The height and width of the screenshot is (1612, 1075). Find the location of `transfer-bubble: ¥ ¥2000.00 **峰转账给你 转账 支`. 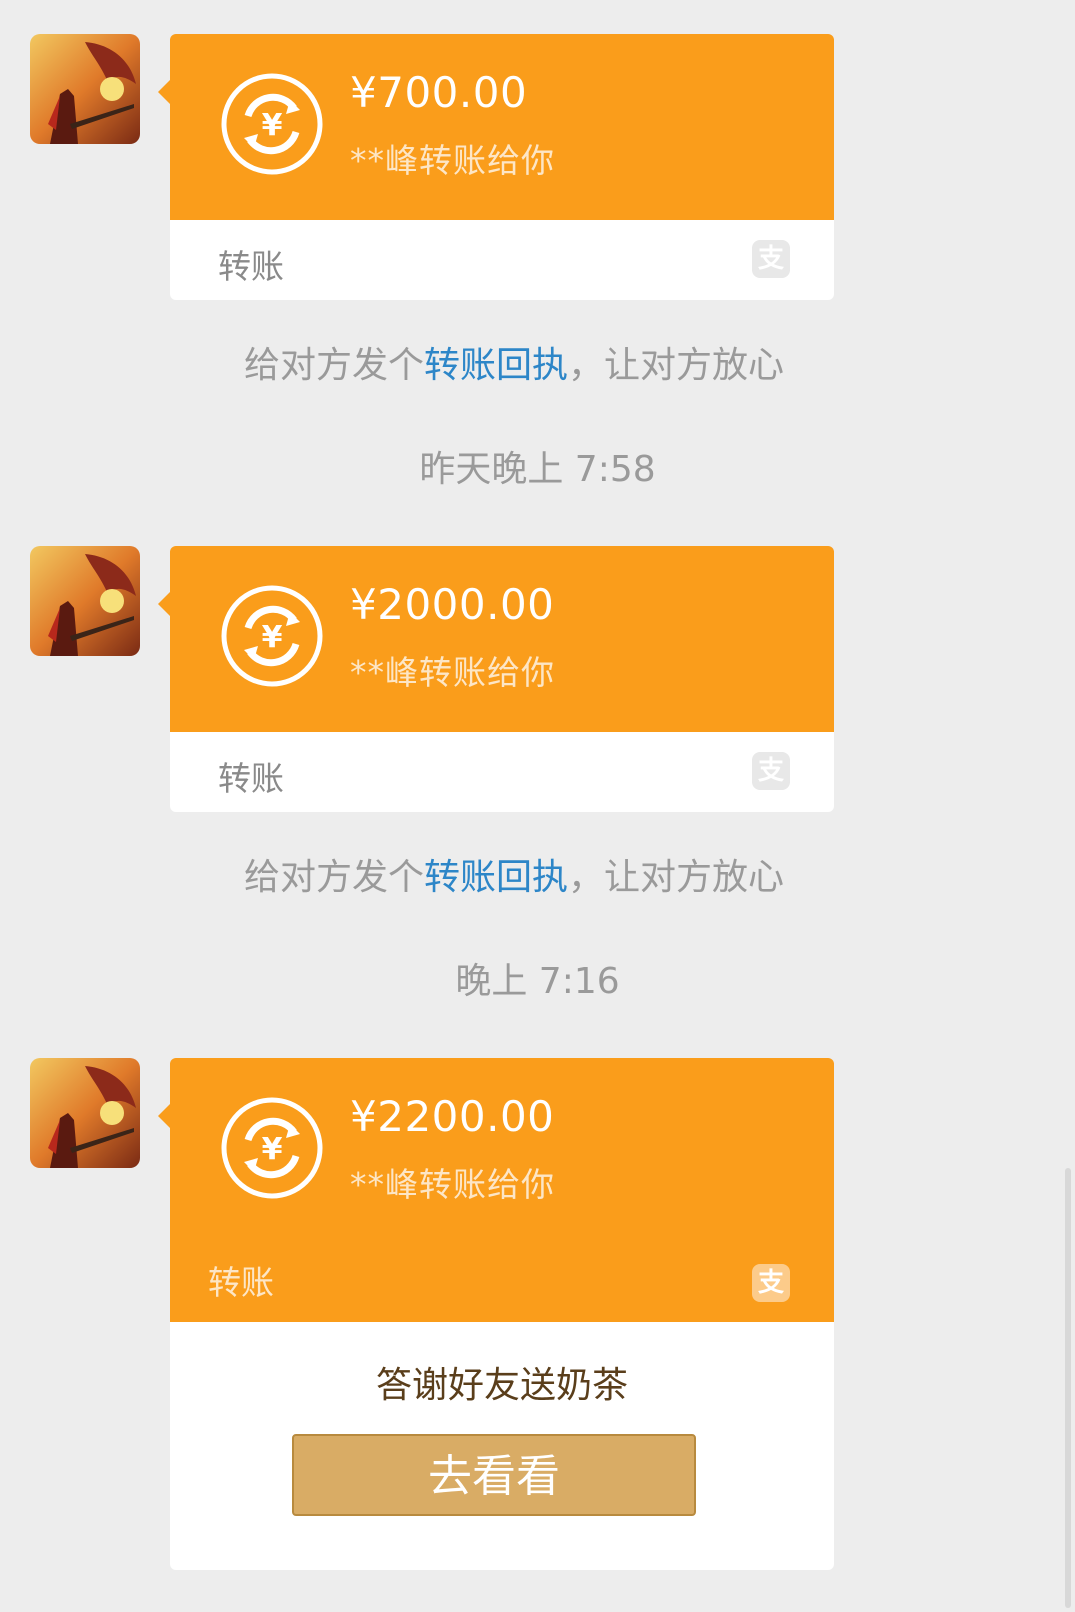

transfer-bubble: ¥ ¥2000.00 **峰转账给你 转账 支 is located at coordinates (496, 679).